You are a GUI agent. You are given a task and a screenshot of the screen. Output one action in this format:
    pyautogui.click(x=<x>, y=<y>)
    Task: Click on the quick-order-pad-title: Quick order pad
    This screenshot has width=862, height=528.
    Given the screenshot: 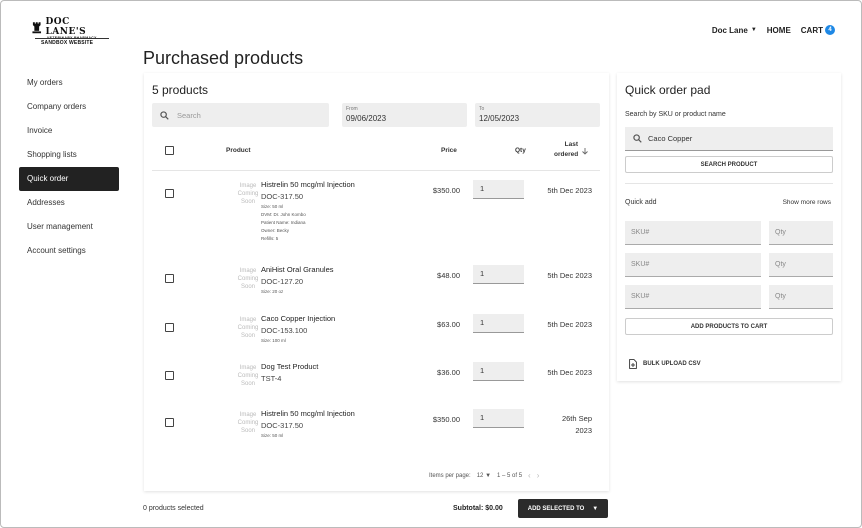 What is the action you would take?
    pyautogui.click(x=668, y=90)
    